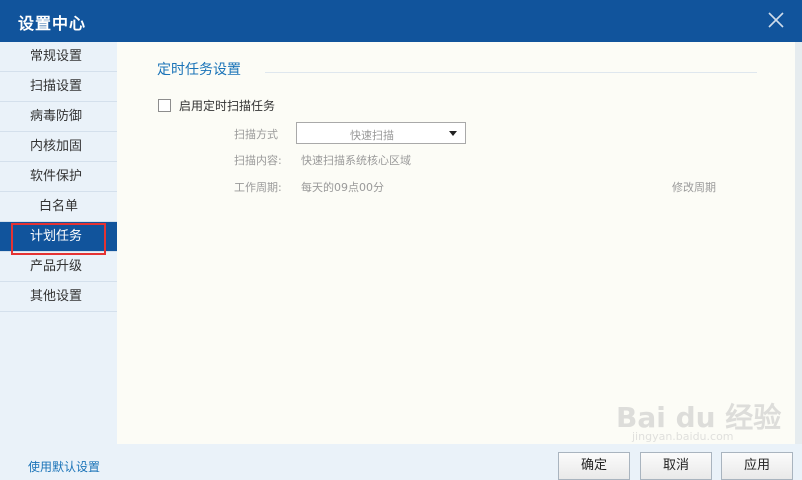  What do you see at coordinates (356, 160) in the screenshot?
I see `scan-content-value: 快速扫描系统核心区域` at bounding box center [356, 160].